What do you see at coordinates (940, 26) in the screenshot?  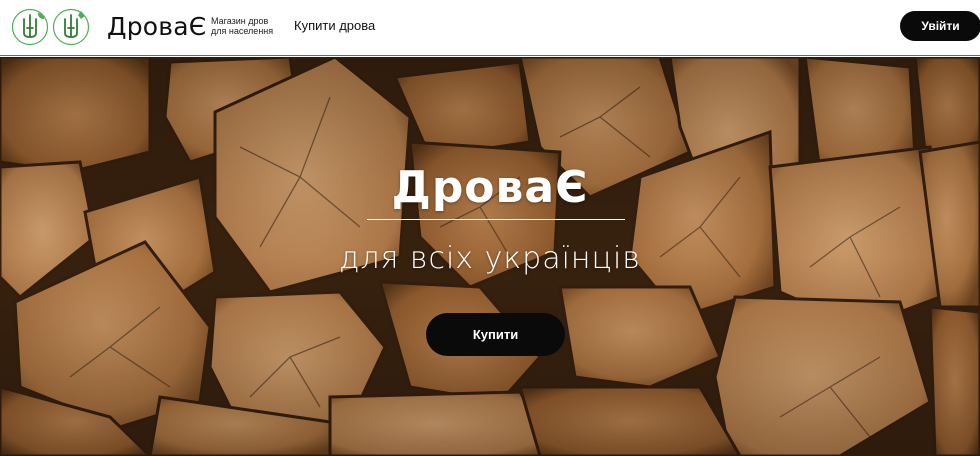 I see `login-button: Увійти` at bounding box center [940, 26].